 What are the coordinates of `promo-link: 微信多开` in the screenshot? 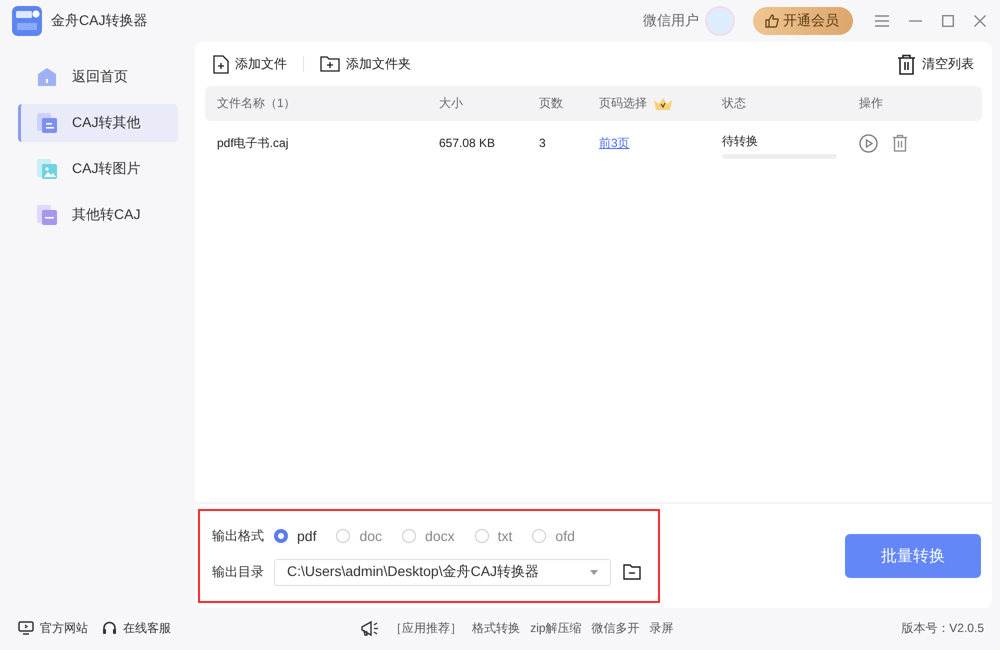 It's located at (616, 628).